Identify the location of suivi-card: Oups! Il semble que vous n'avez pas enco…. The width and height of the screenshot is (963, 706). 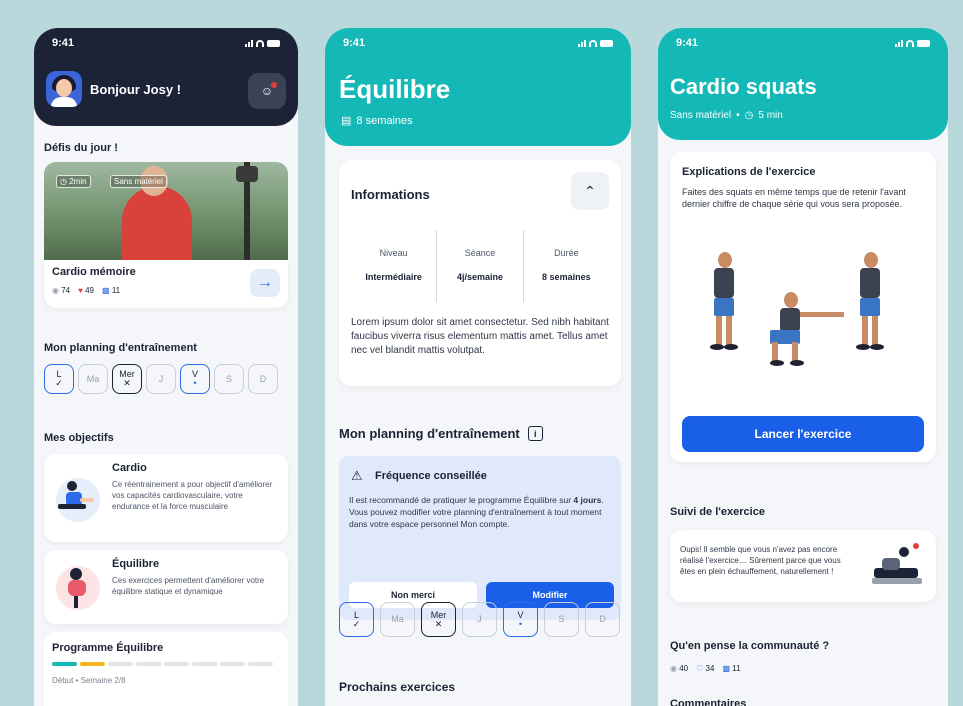
(803, 566).